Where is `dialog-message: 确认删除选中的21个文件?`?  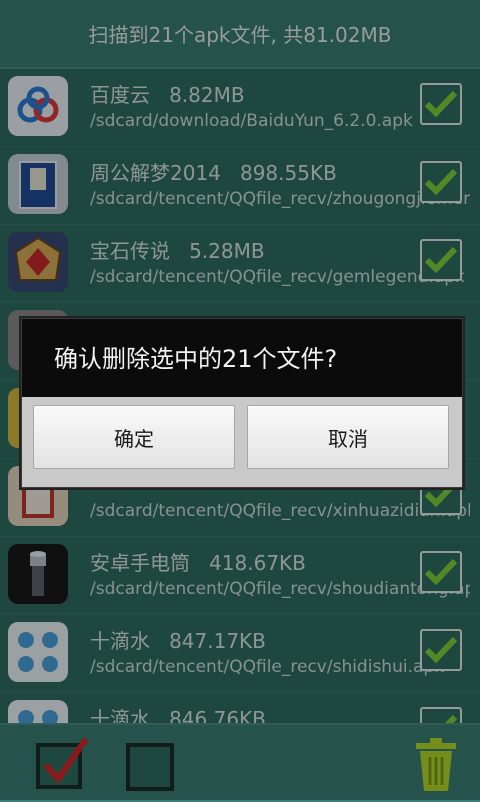
dialog-message: 确认删除选中的21个文件? is located at coordinates (196, 359).